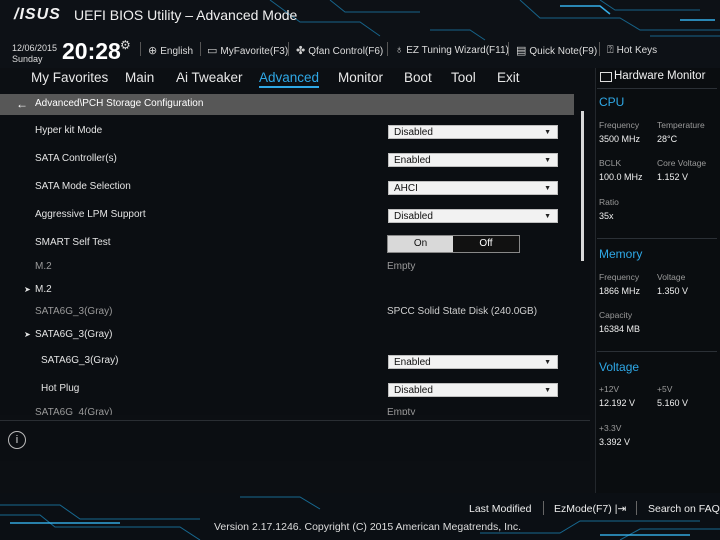  What do you see at coordinates (43, 289) in the screenshot?
I see `m2-group: M.2` at bounding box center [43, 289].